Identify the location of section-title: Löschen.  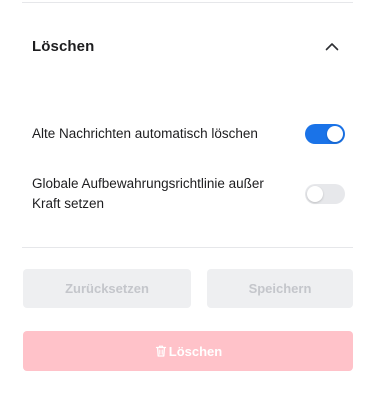
(63, 46).